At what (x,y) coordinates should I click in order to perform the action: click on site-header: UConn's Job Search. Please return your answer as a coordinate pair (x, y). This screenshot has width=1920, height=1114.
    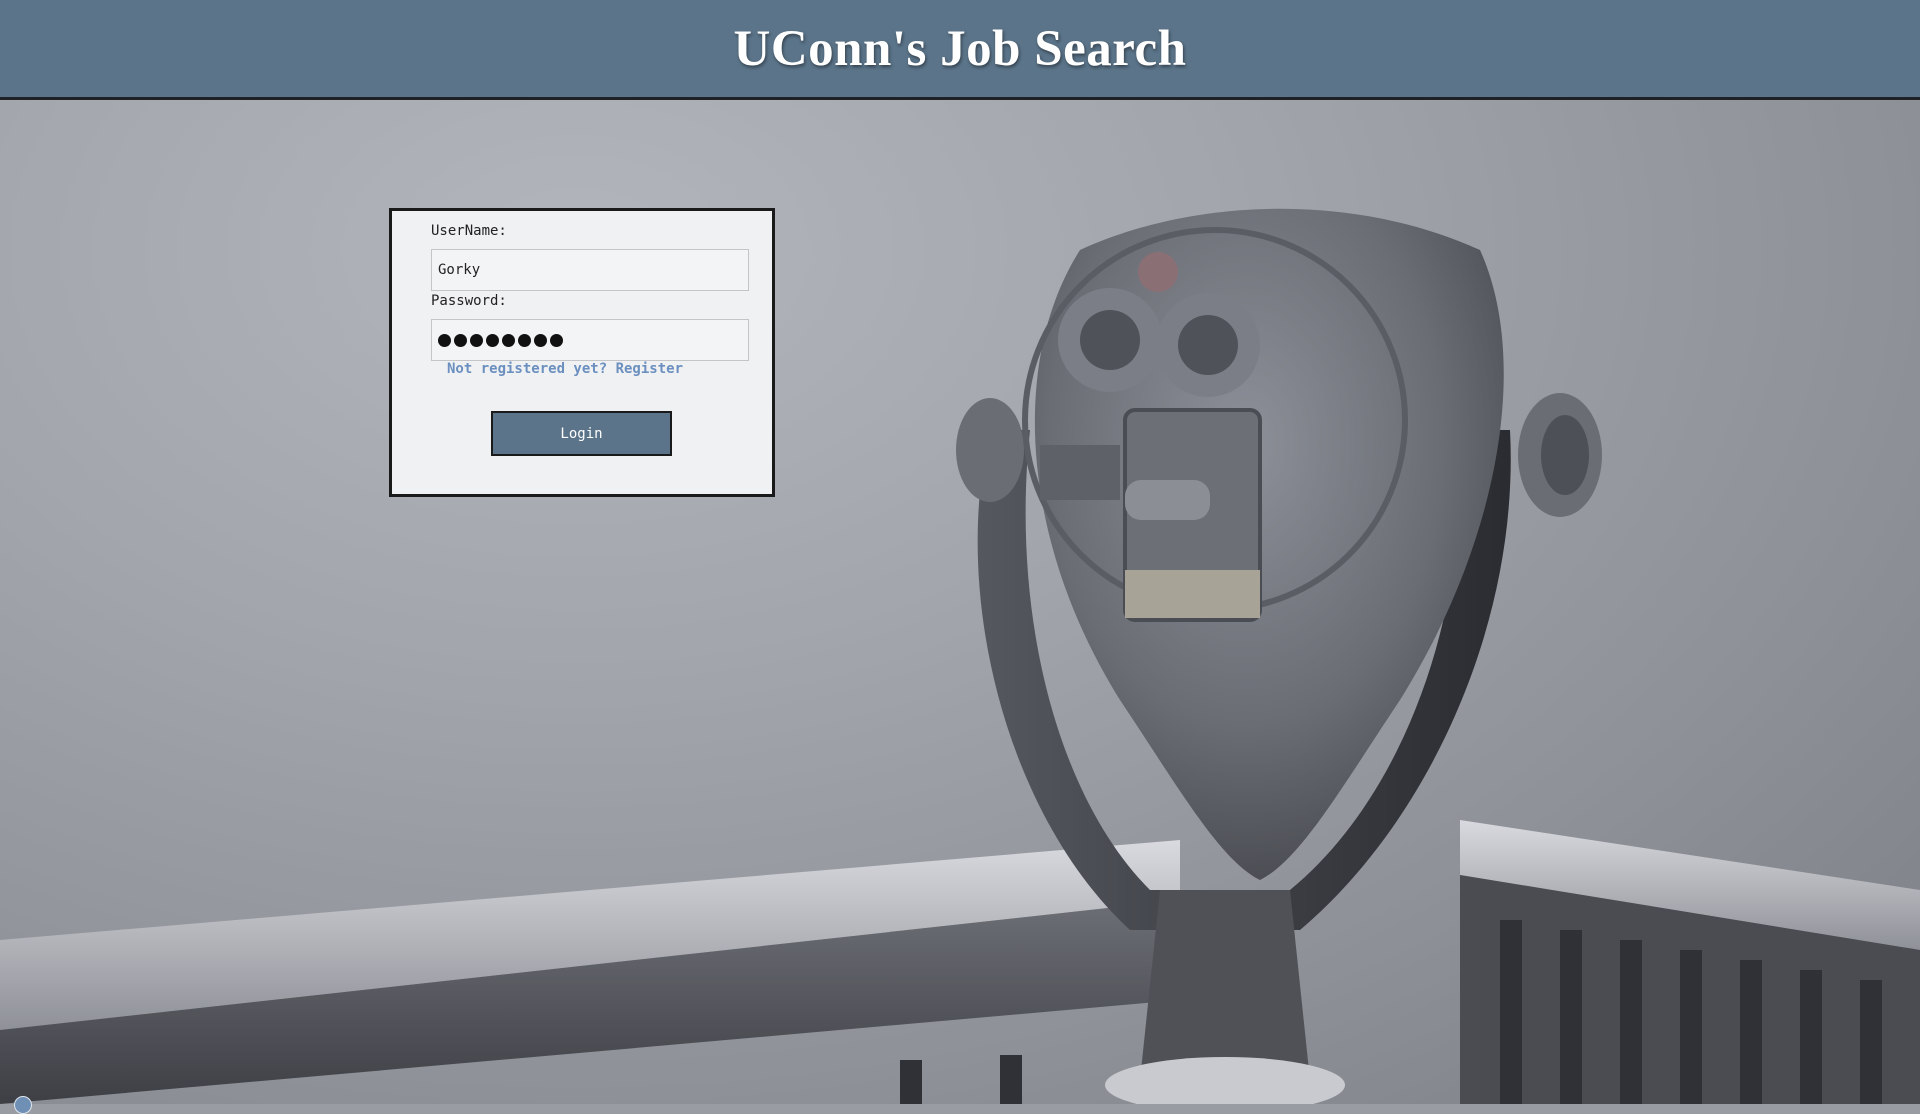
    Looking at the image, I should click on (960, 50).